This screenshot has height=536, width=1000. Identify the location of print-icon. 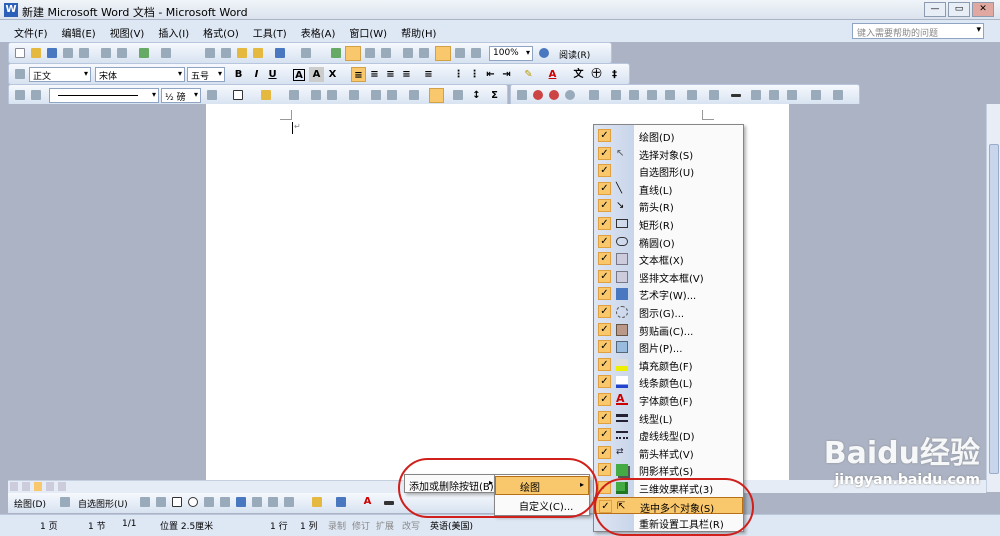
(106, 53).